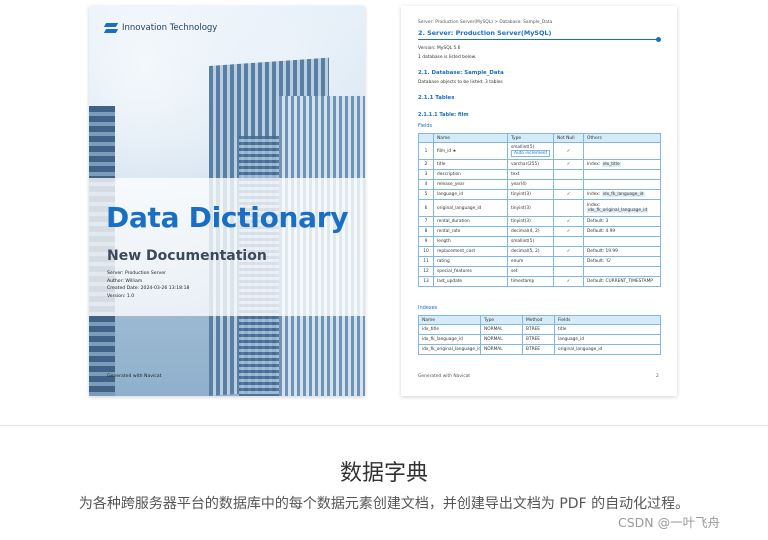  Describe the element at coordinates (530, 174) in the screenshot. I see `field-type: text` at that location.